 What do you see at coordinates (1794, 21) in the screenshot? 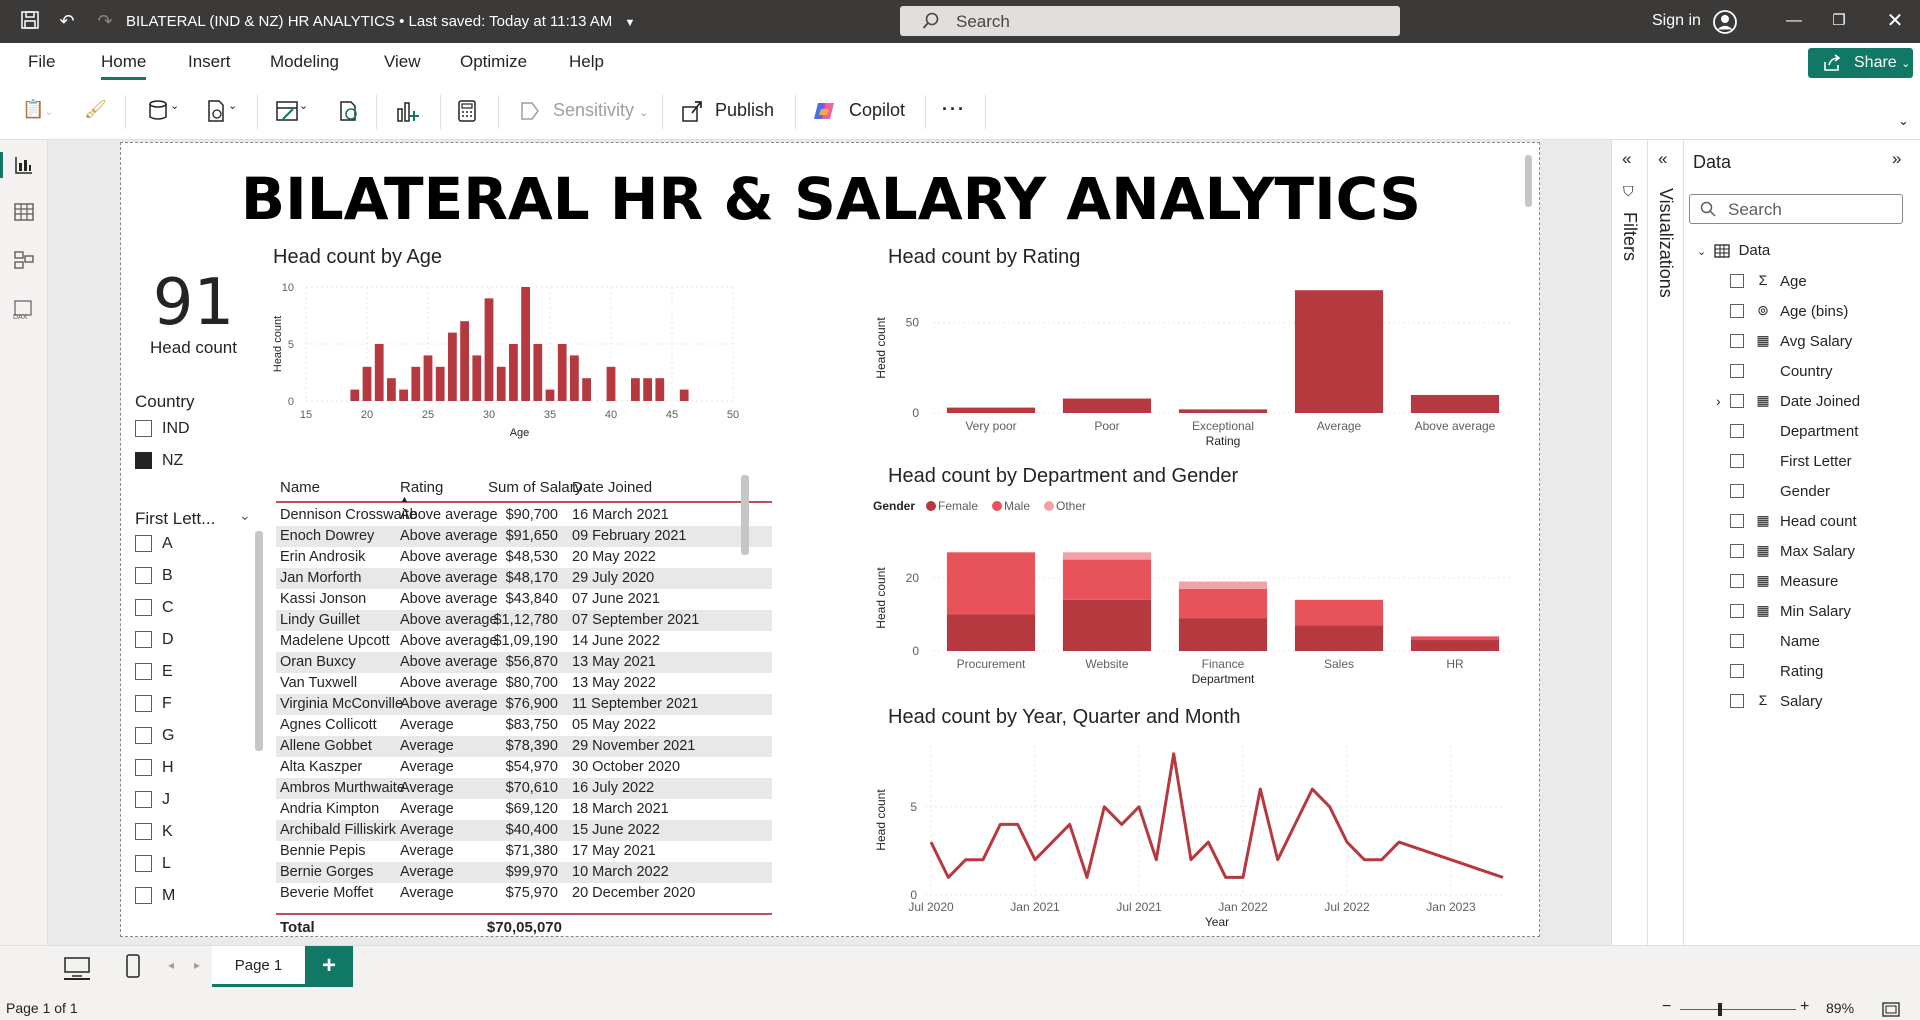
I see `minimize-icon: —` at bounding box center [1794, 21].